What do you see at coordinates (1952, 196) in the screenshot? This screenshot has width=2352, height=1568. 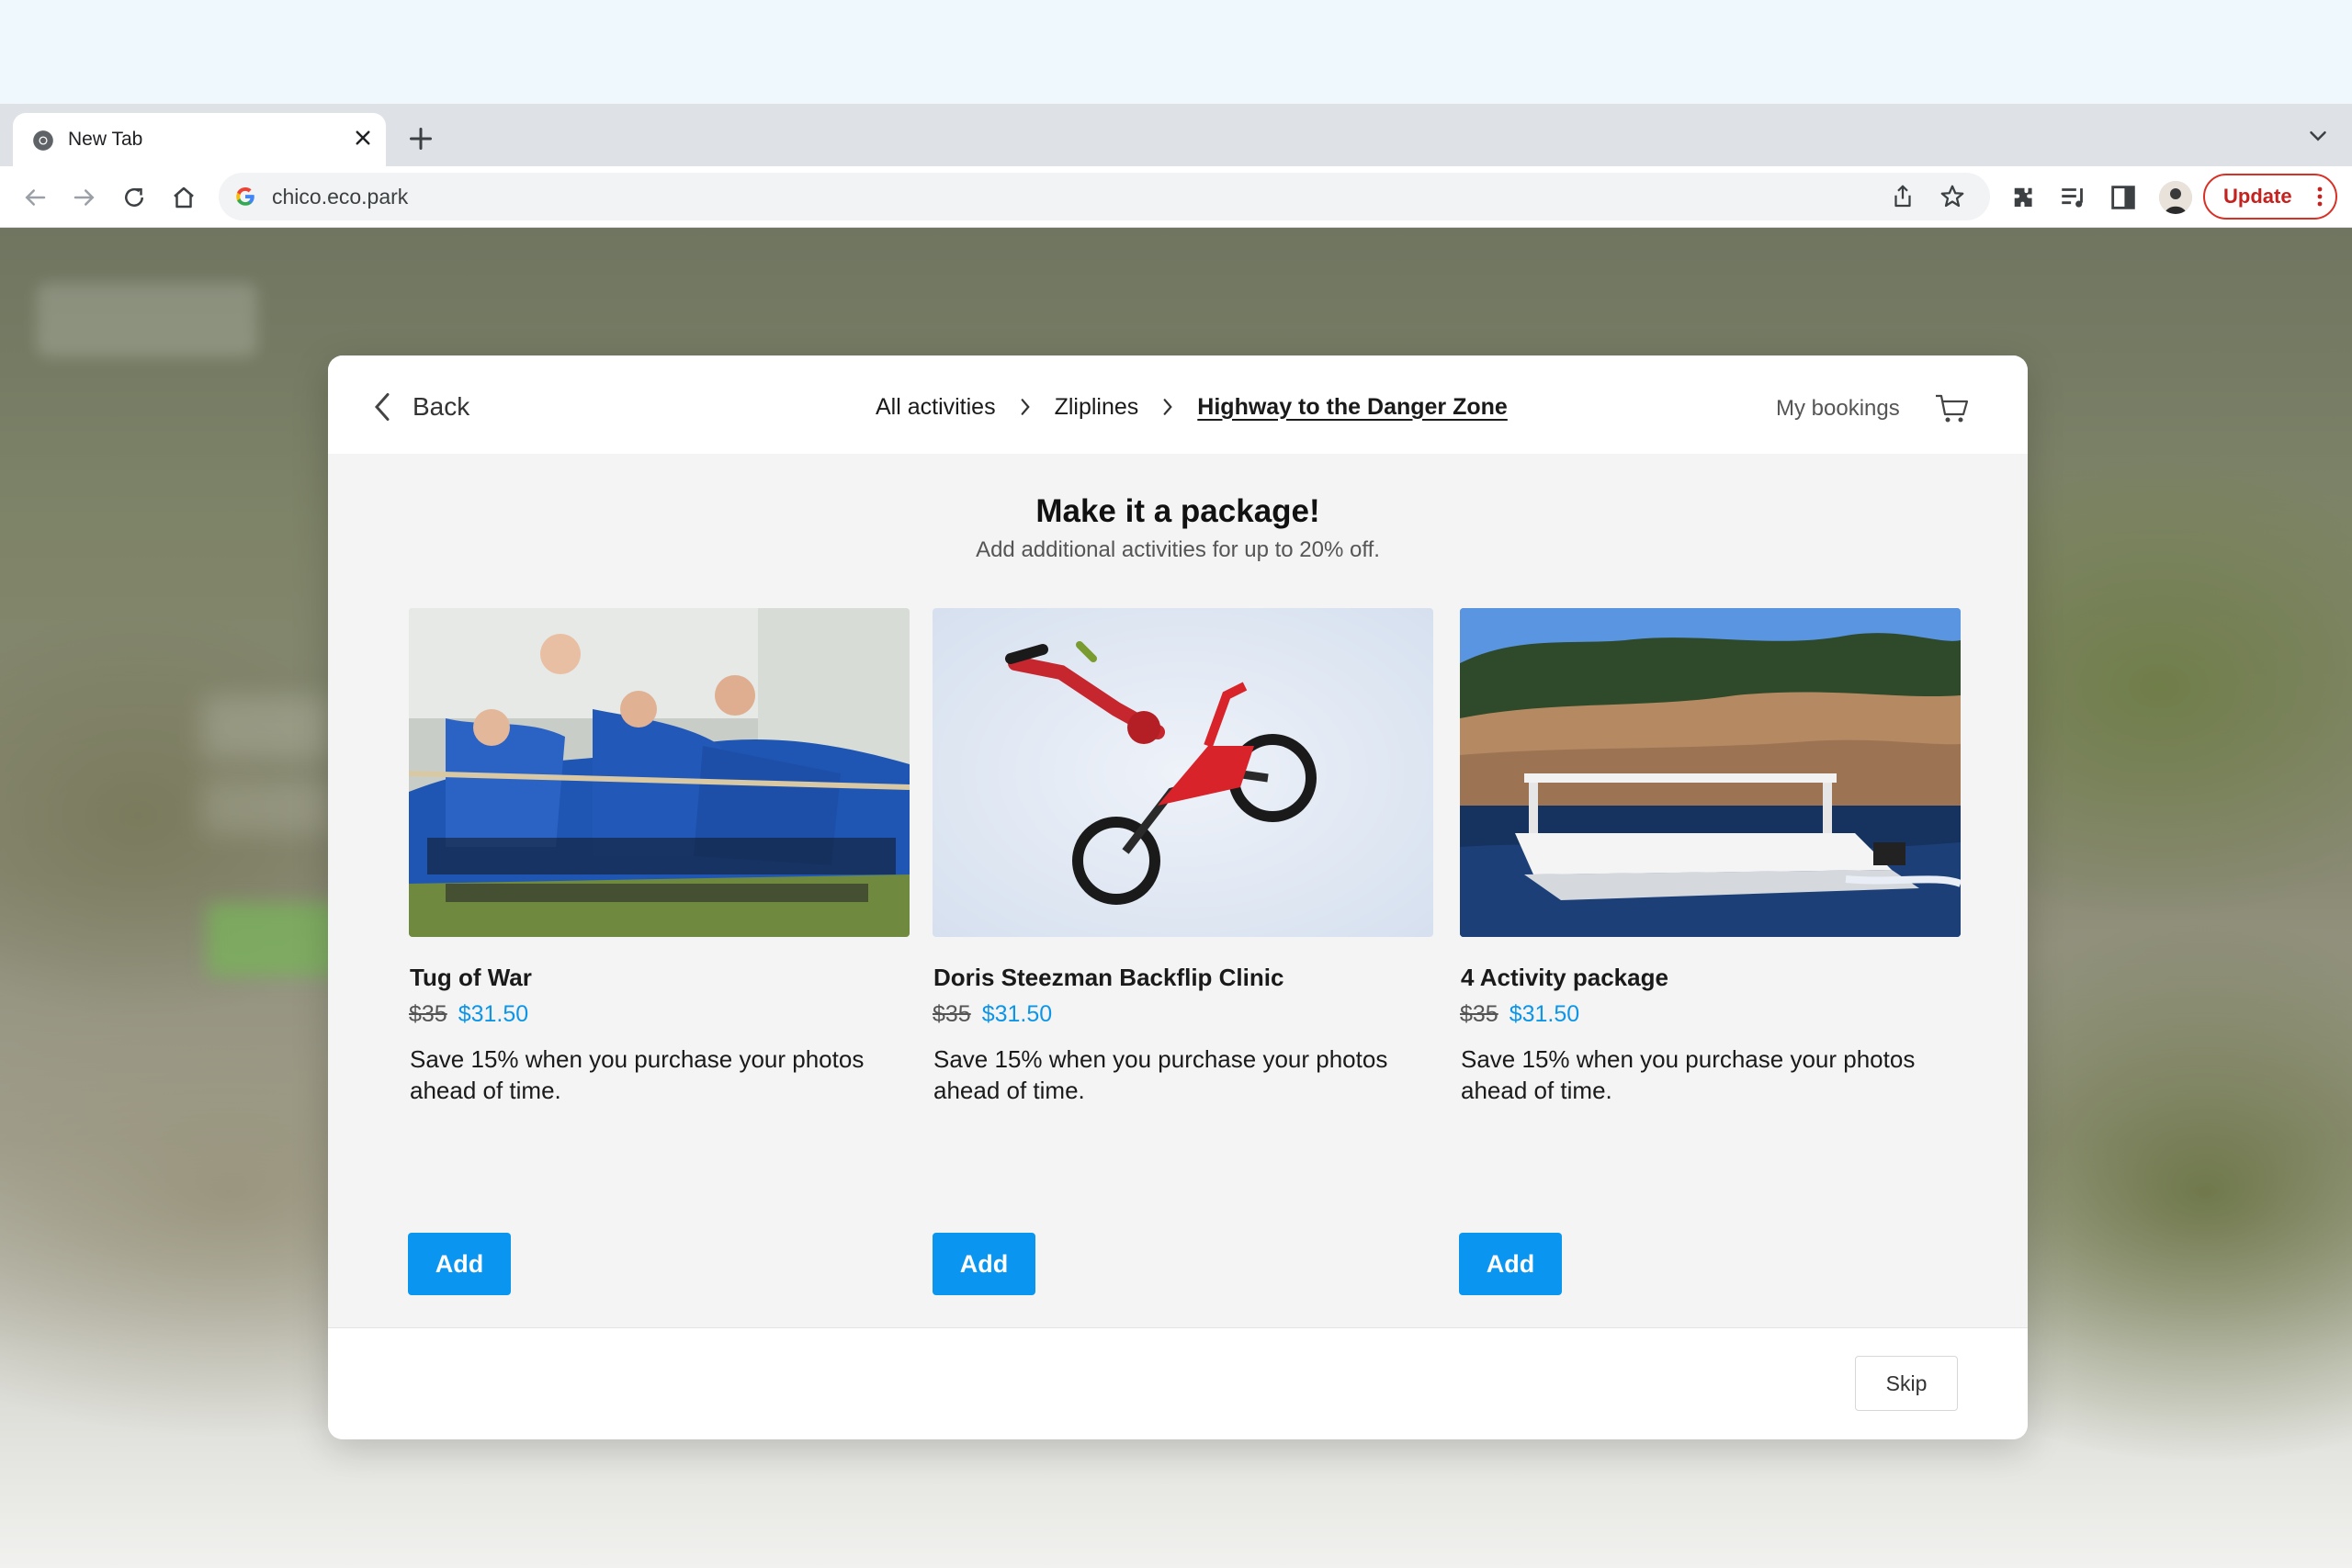 I see `star-icon` at bounding box center [1952, 196].